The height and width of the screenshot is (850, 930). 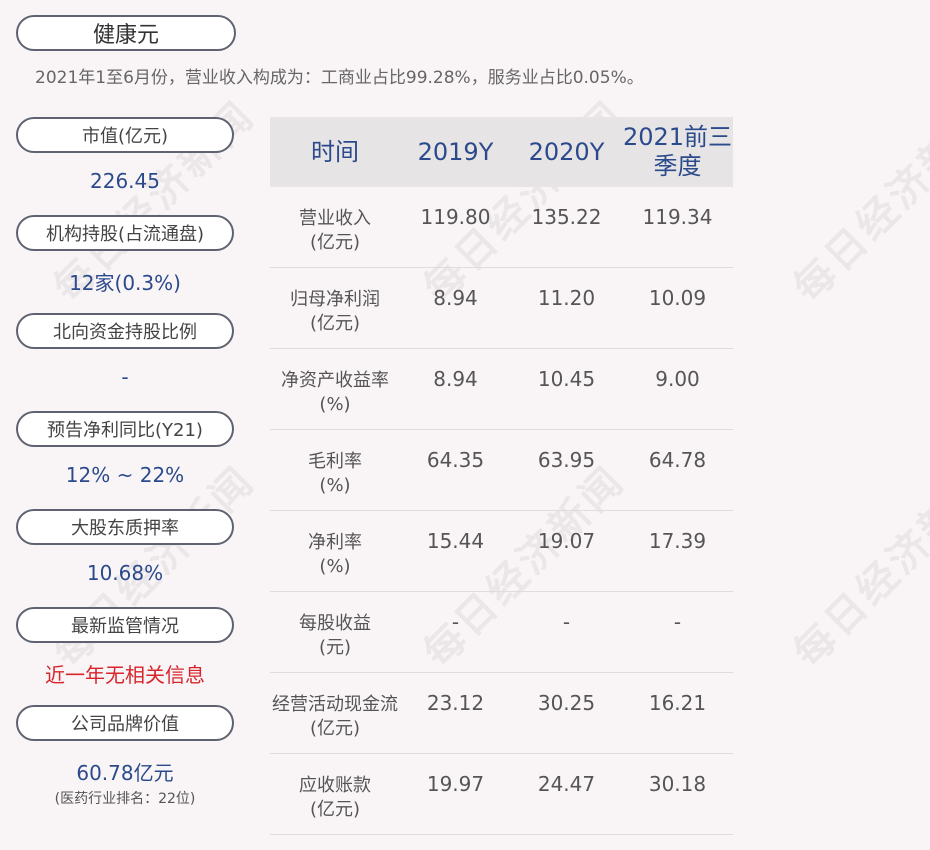 I want to click on metric-pledge-ratio: 大股东质押率 10.68%, so click(x=125, y=558).